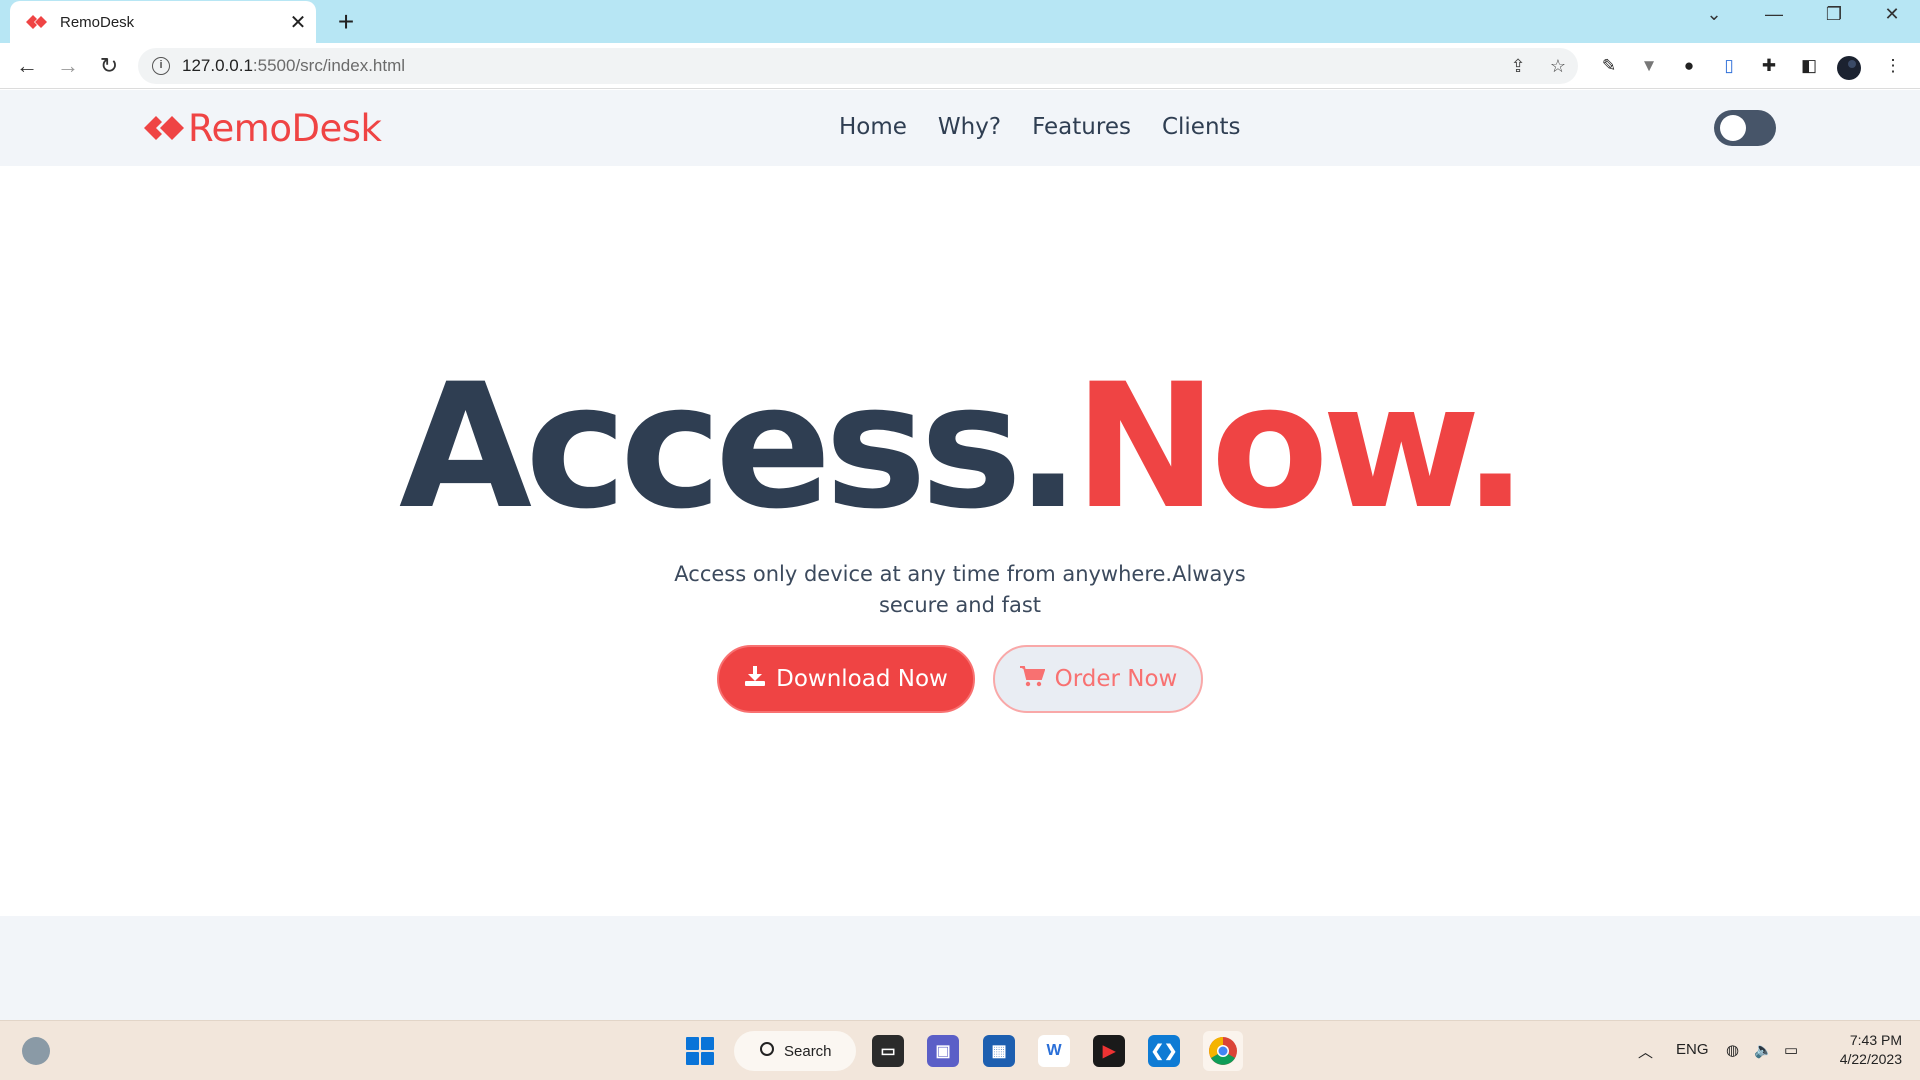  What do you see at coordinates (97, 22) in the screenshot?
I see `tab-title: RemoDesk` at bounding box center [97, 22].